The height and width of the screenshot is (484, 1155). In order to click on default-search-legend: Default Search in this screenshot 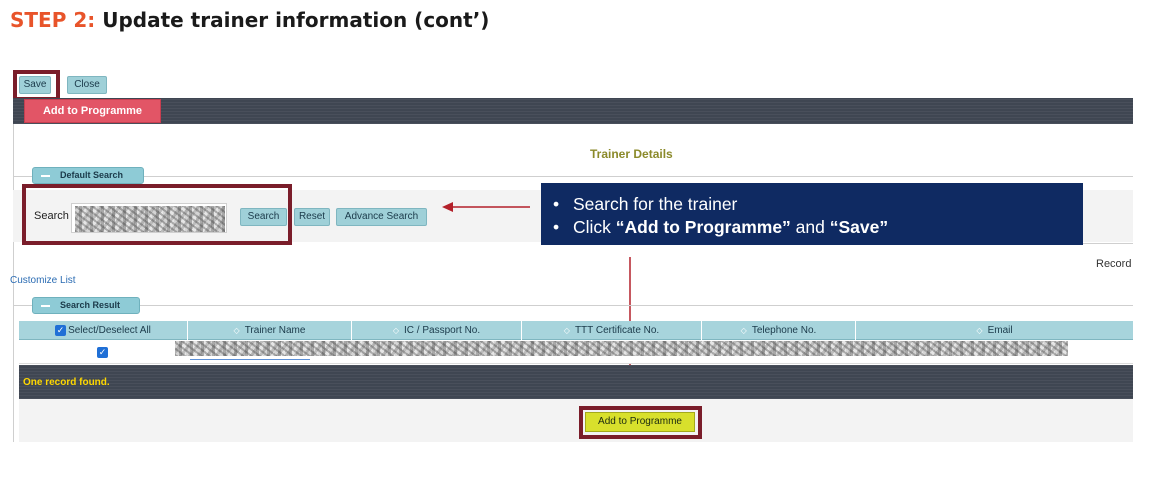, I will do `click(88, 175)`.